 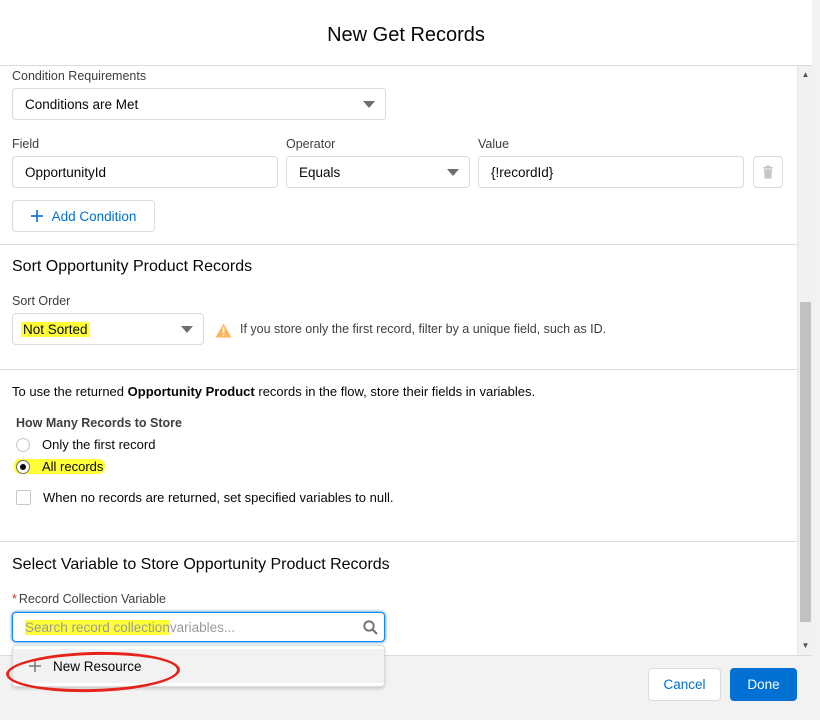 I want to click on value-label: Value, so click(x=494, y=144).